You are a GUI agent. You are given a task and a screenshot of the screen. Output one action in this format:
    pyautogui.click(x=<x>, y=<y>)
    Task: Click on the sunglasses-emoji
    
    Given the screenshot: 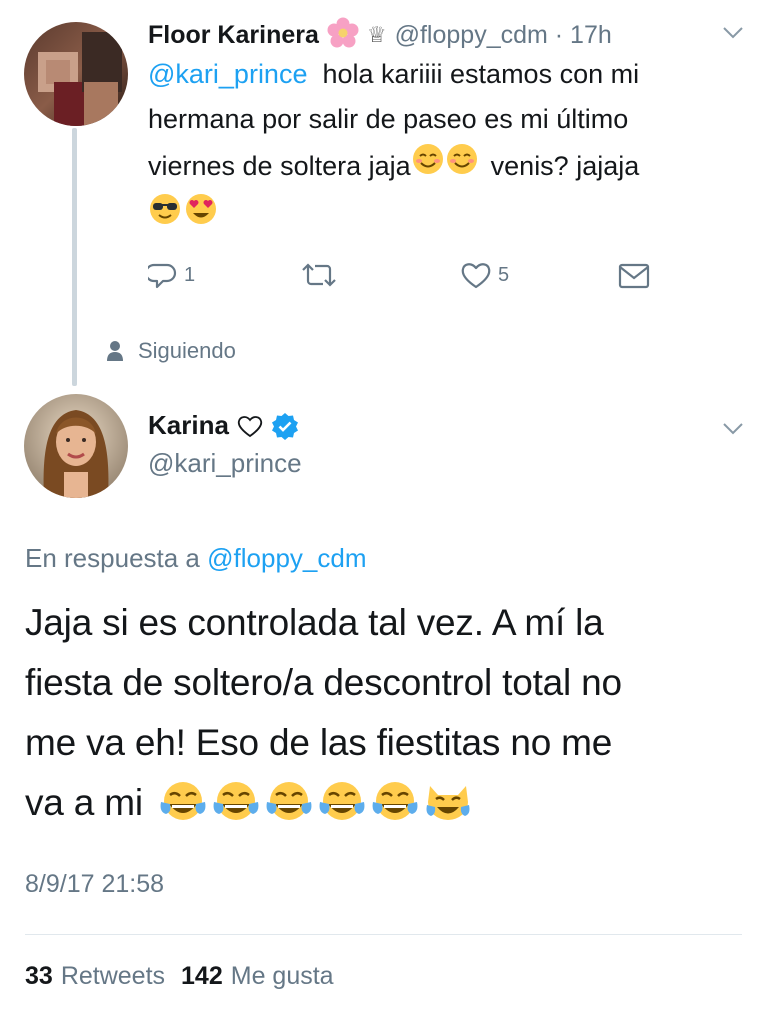 What is the action you would take?
    pyautogui.click(x=165, y=216)
    